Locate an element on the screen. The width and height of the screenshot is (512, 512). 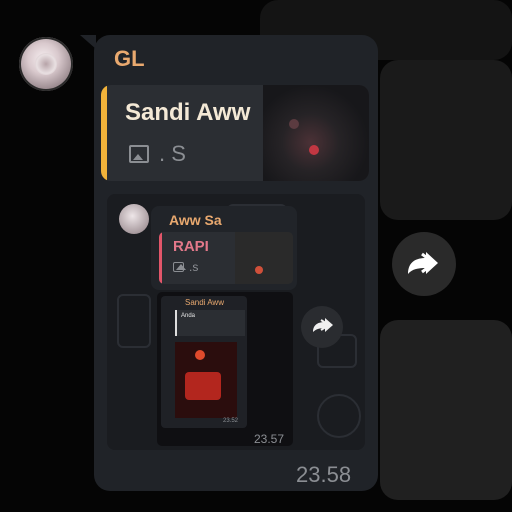
forward-icon is located at coordinates (322, 327).